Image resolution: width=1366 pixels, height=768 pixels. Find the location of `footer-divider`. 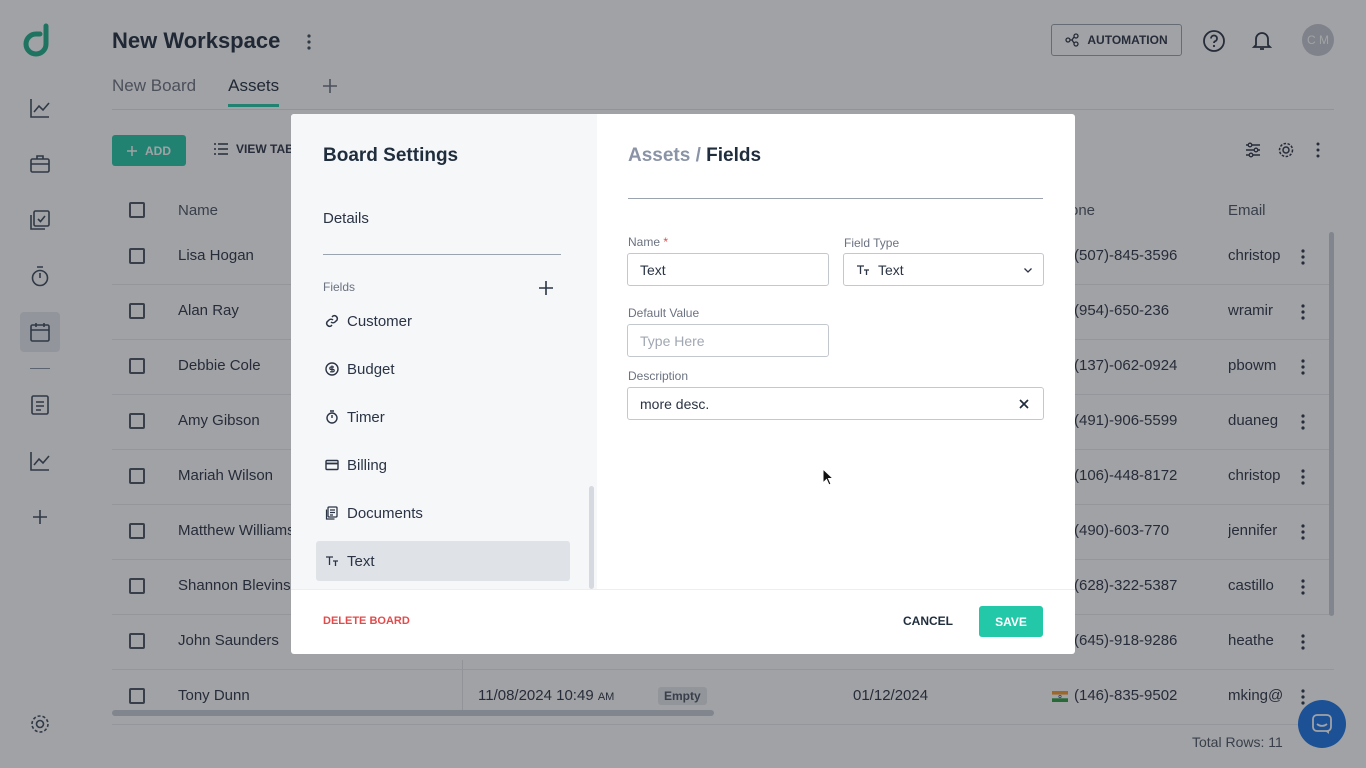

footer-divider is located at coordinates (683, 589).